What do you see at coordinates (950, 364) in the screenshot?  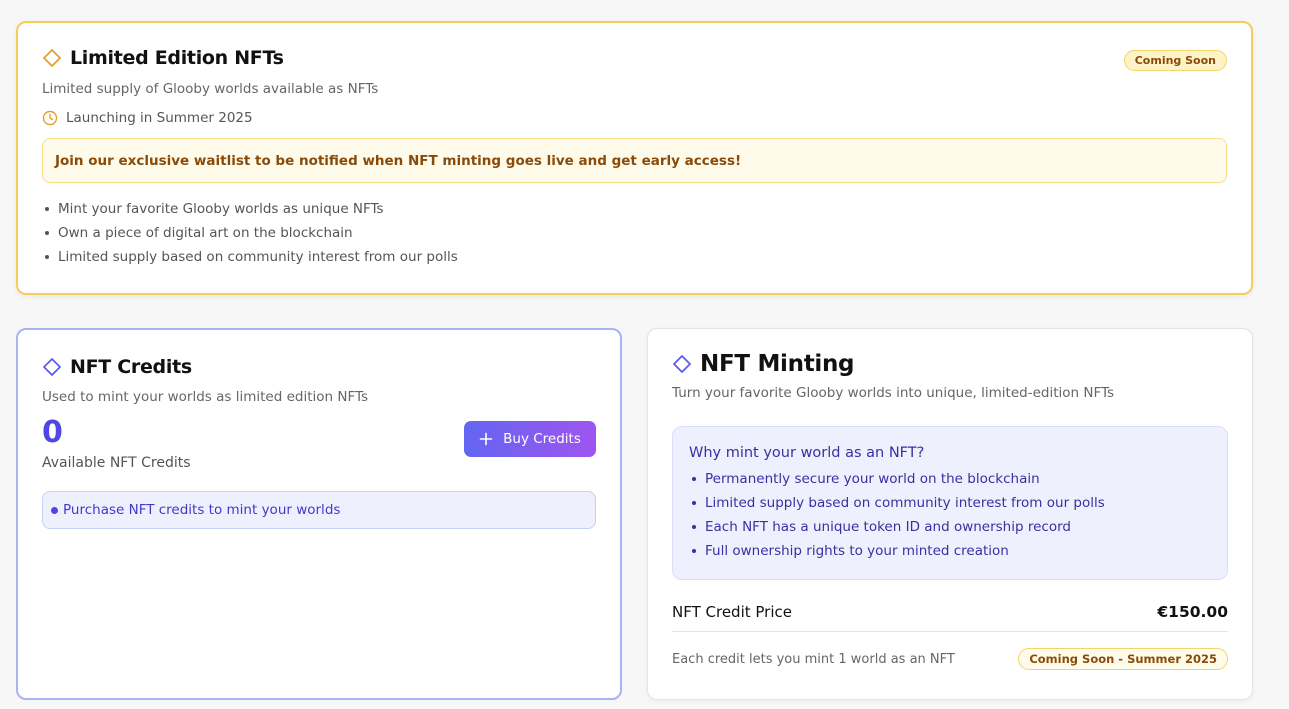 I see `minting-title-row: NFT Minting` at bounding box center [950, 364].